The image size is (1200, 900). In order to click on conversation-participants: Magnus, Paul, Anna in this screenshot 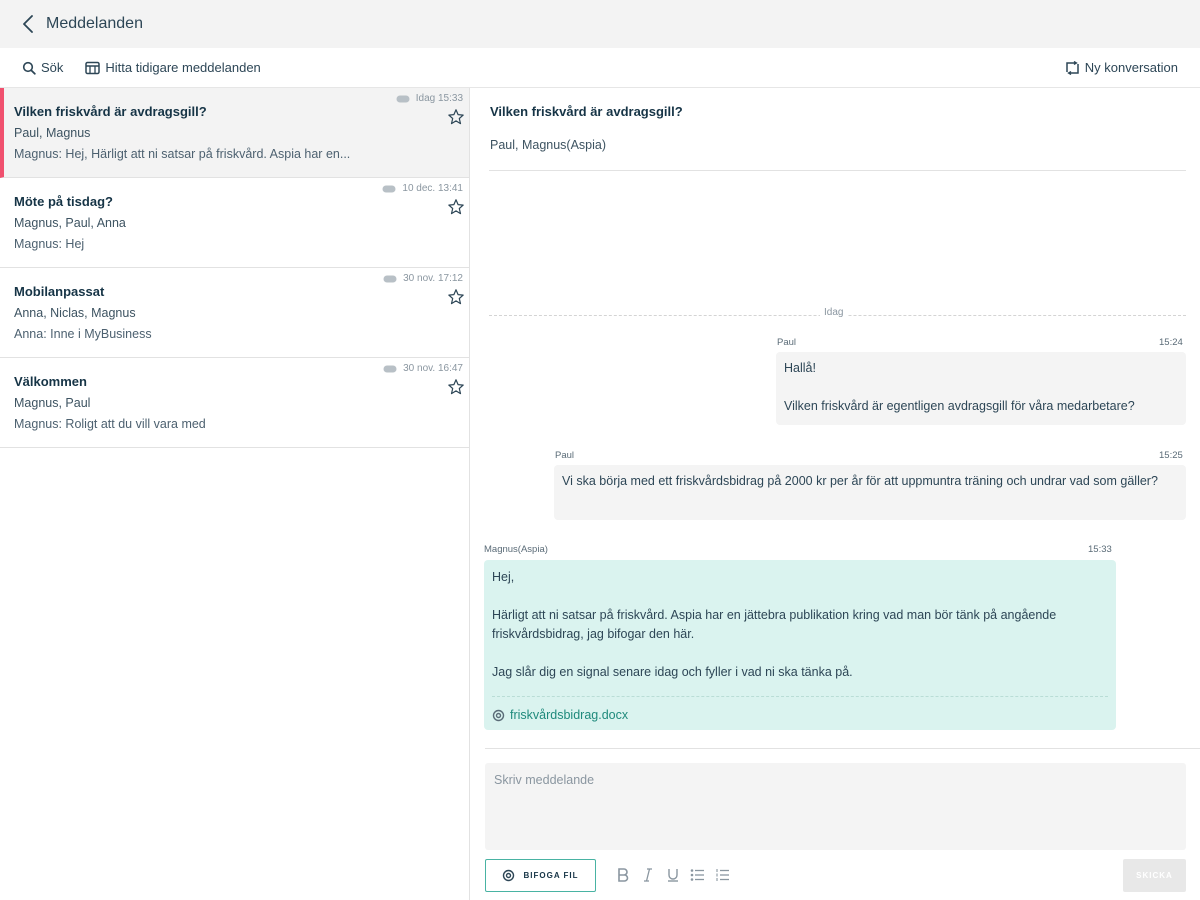, I will do `click(70, 223)`.